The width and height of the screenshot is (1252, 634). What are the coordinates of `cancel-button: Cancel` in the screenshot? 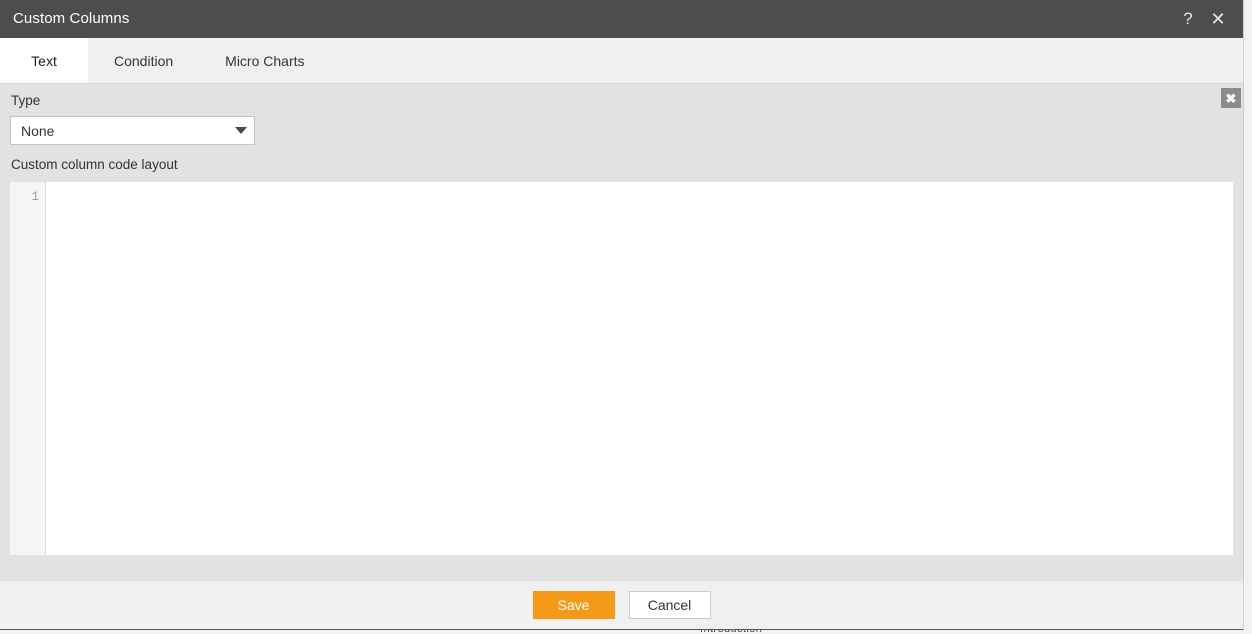 It's located at (669, 605).